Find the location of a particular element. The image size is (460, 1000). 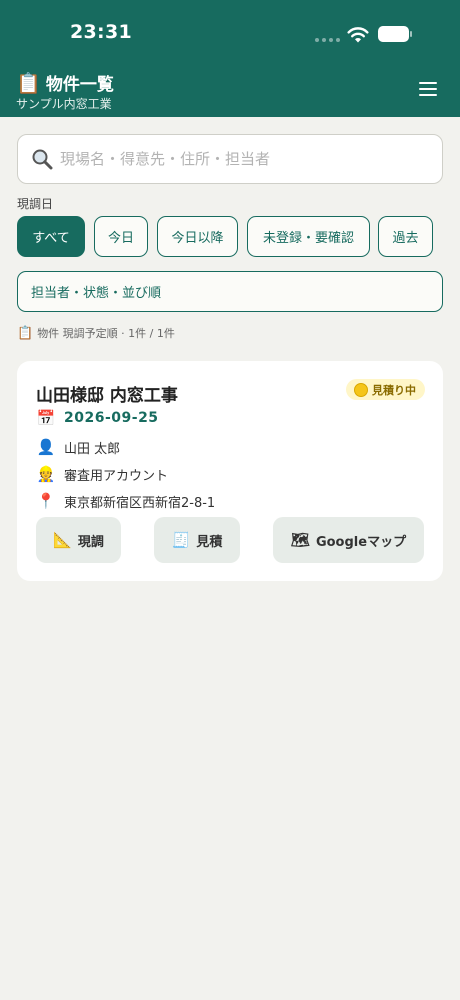

date-filter-label: 現調日 is located at coordinates (35, 204).